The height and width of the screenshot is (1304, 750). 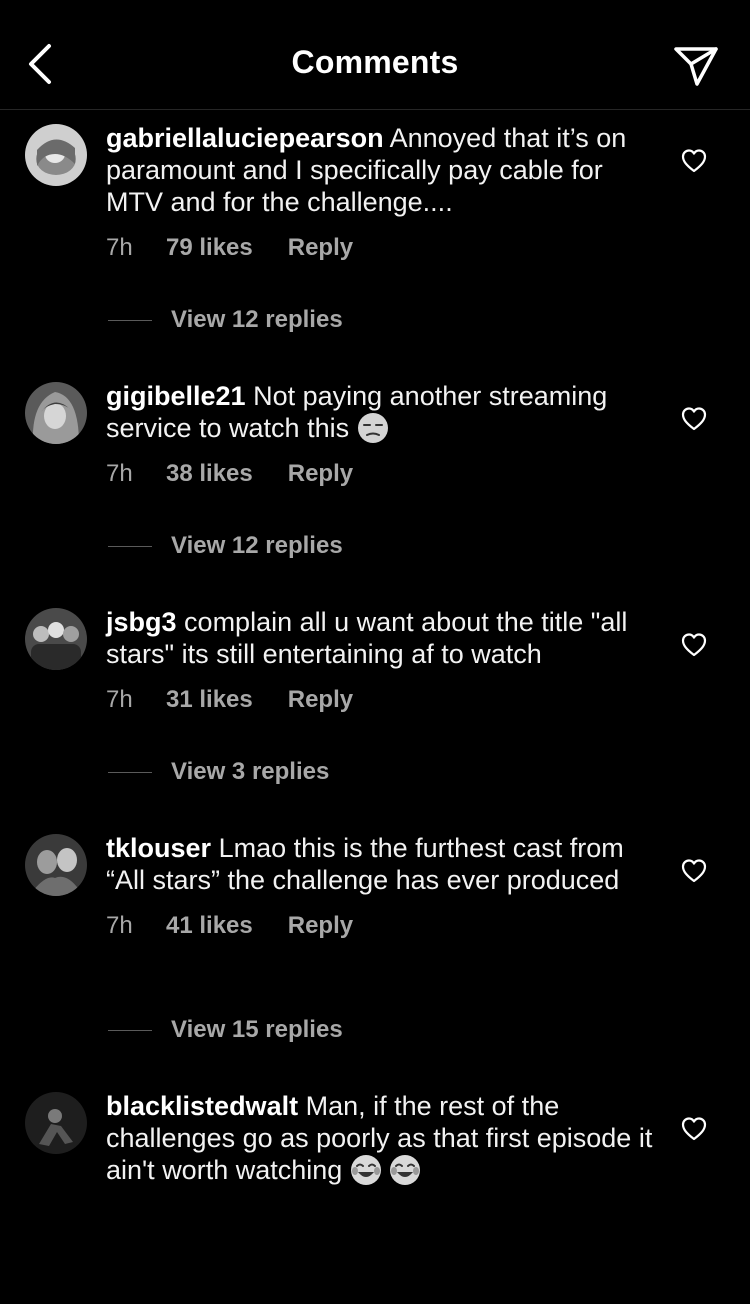 What do you see at coordinates (250, 771) in the screenshot?
I see `view-replies-label: View 3 replies` at bounding box center [250, 771].